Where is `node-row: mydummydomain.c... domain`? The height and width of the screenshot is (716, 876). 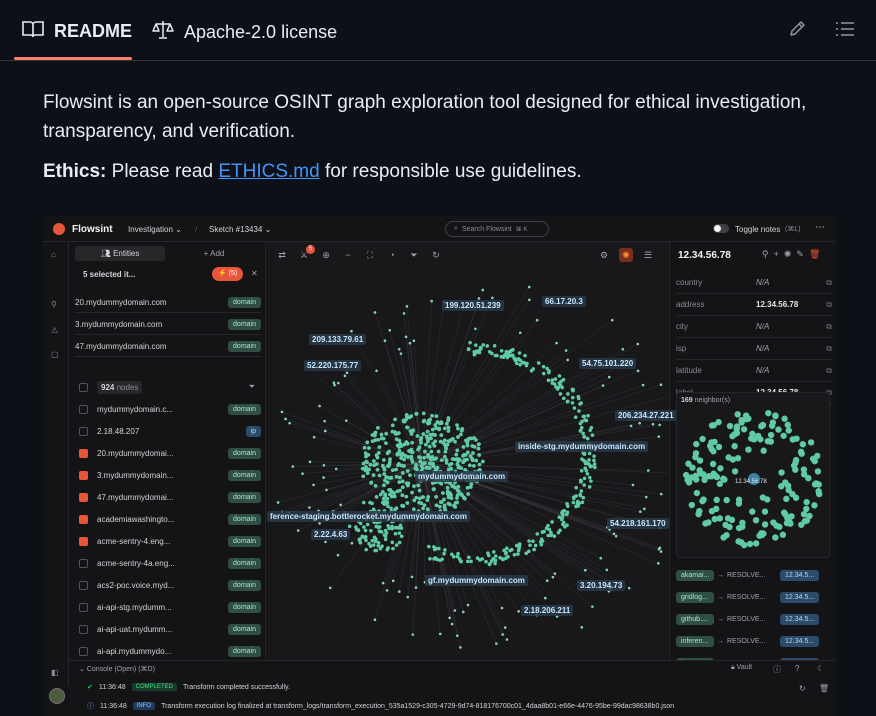
node-row: mydummydomain.c... domain is located at coordinates (168, 409).